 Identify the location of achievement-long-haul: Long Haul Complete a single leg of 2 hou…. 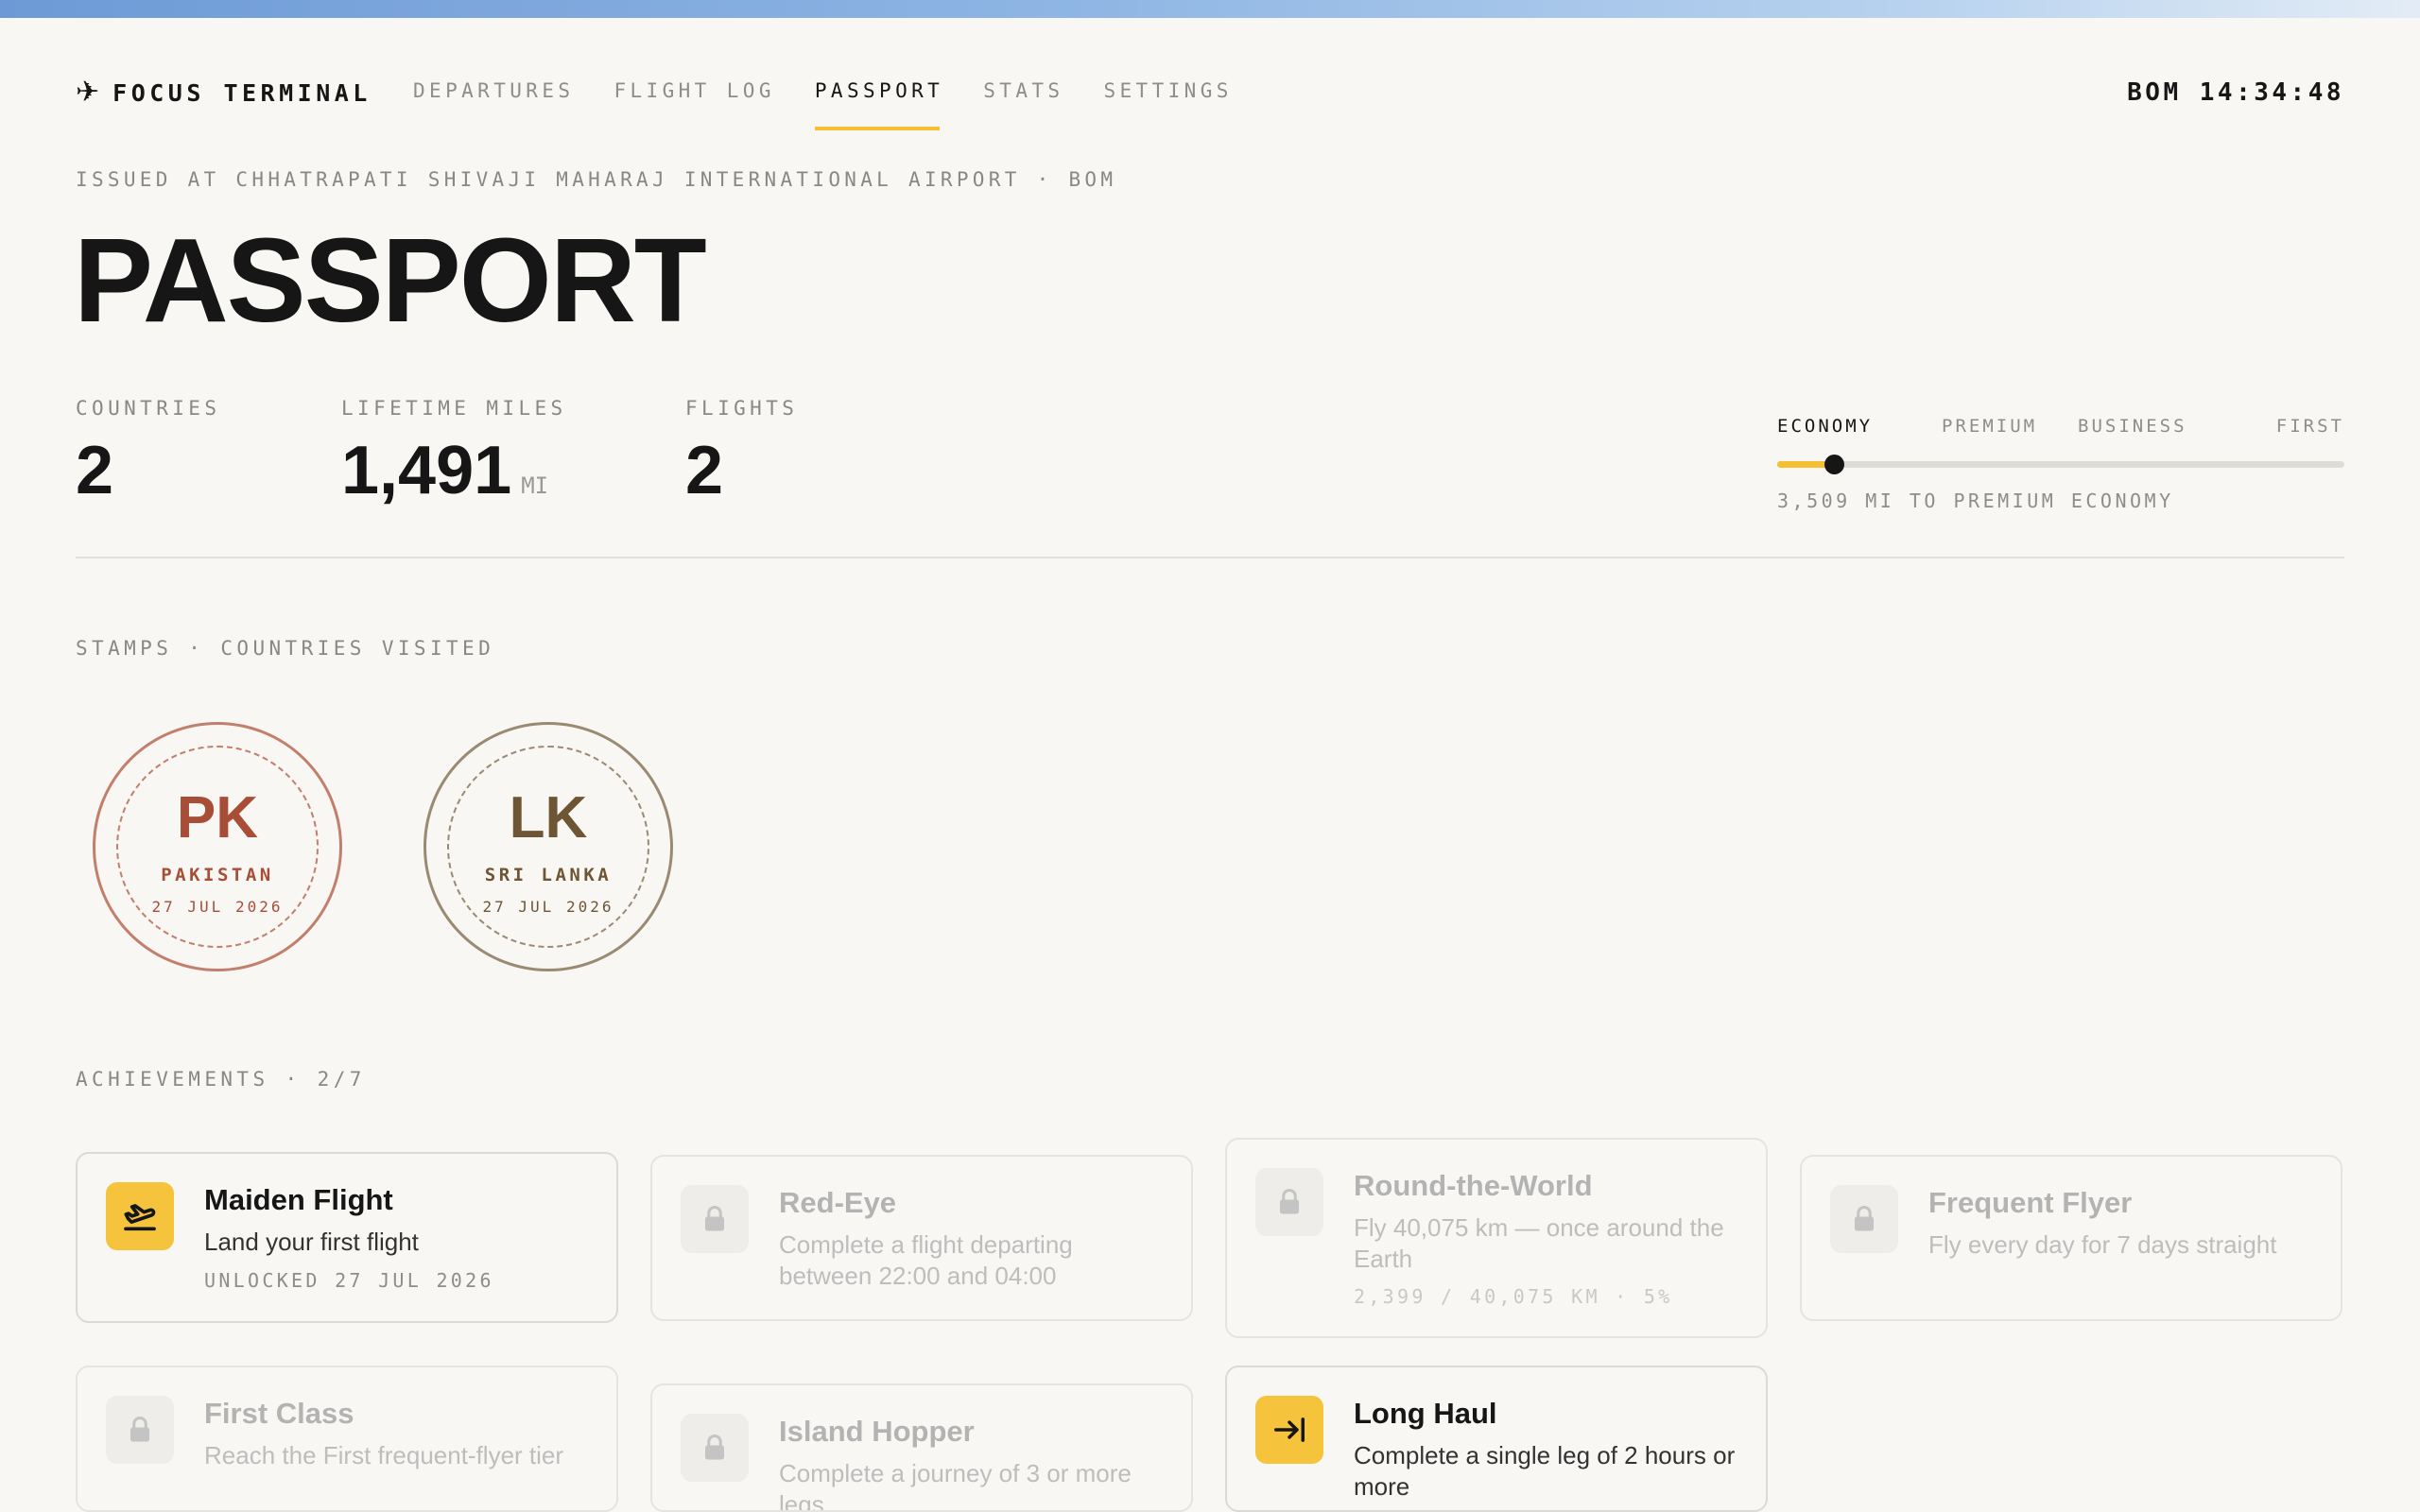
(1496, 1439).